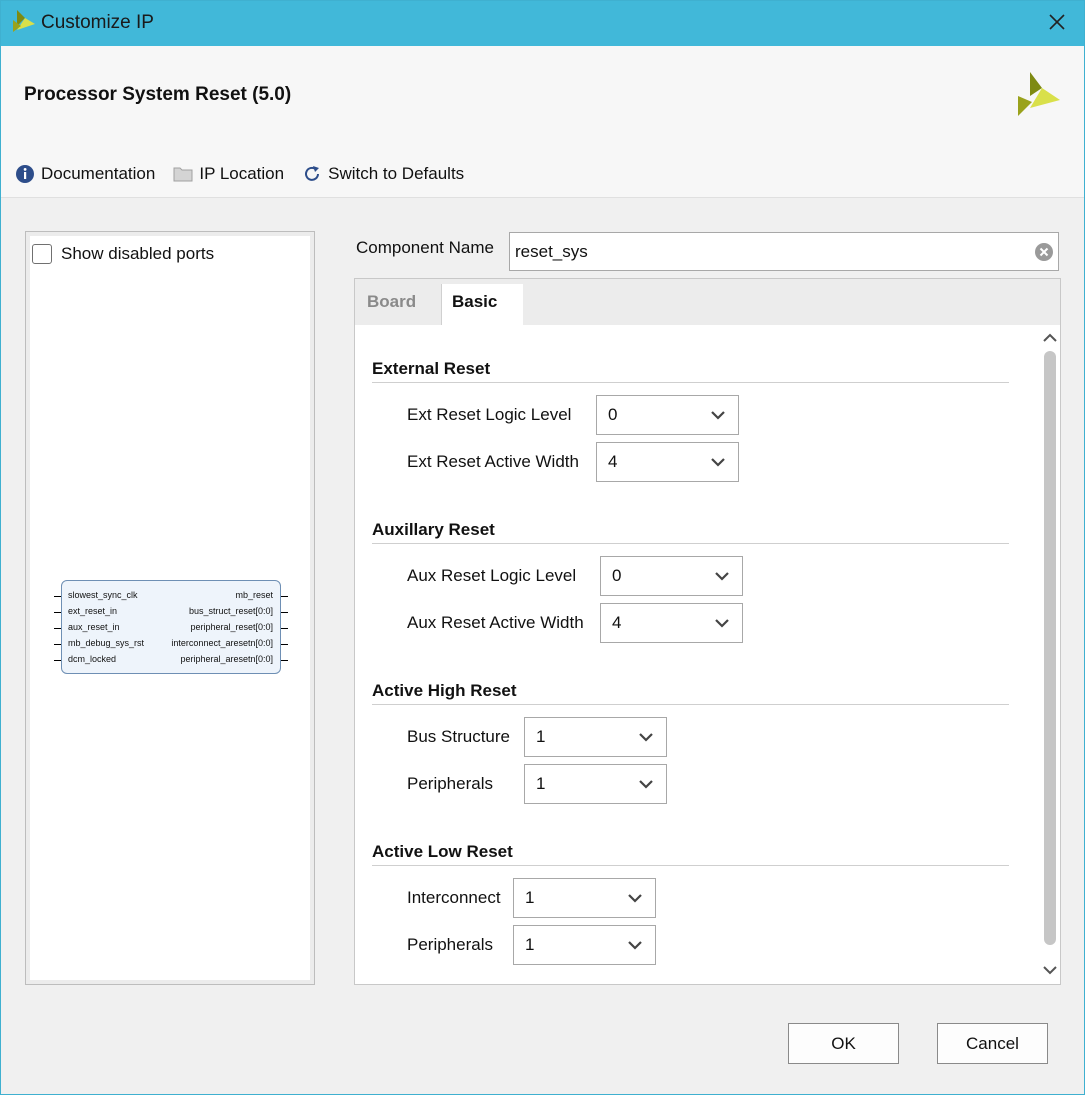  I want to click on title-bar: Customize IP, so click(542, 23).